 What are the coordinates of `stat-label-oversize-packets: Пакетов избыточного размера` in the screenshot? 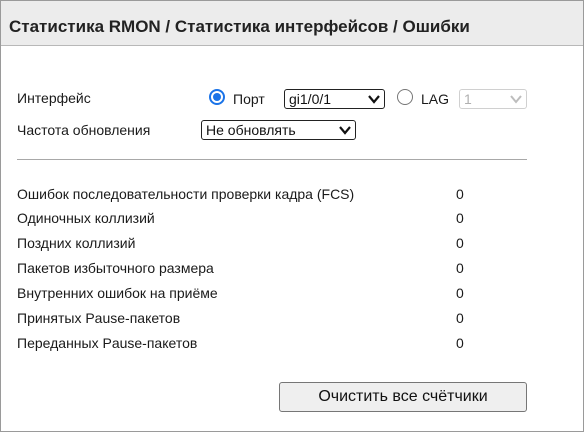 It's located at (115, 268).